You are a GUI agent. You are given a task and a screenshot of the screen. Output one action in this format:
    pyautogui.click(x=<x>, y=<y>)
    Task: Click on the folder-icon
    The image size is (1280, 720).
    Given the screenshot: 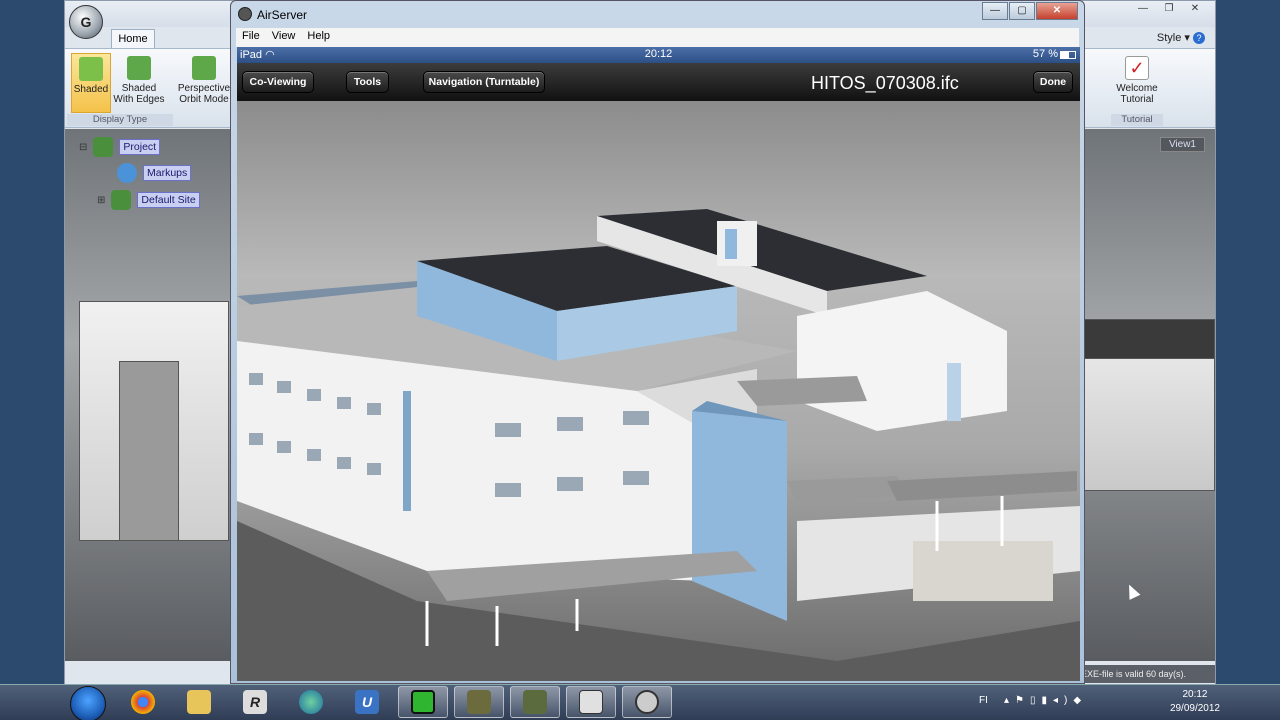 What is the action you would take?
    pyautogui.click(x=199, y=702)
    